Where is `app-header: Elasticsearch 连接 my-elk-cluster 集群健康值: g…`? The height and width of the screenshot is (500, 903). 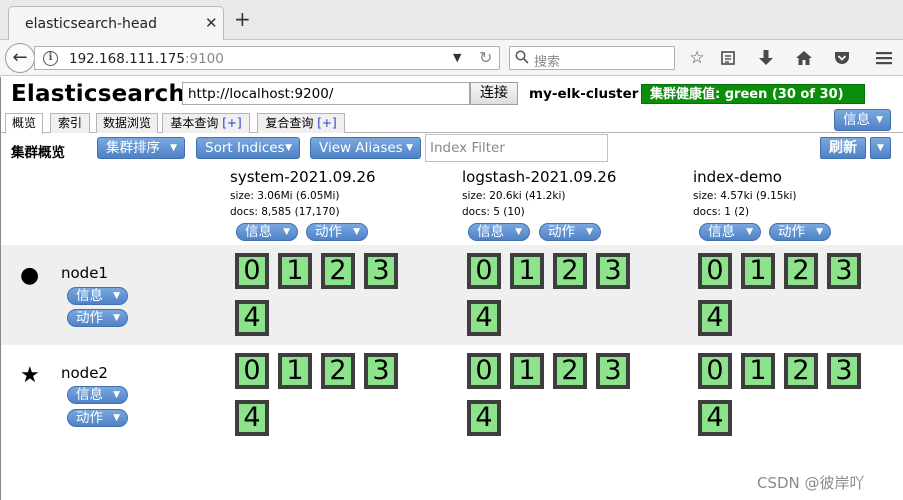
app-header: Elasticsearch 连接 my-elk-cluster 集群健康值: g… is located at coordinates (451, 94).